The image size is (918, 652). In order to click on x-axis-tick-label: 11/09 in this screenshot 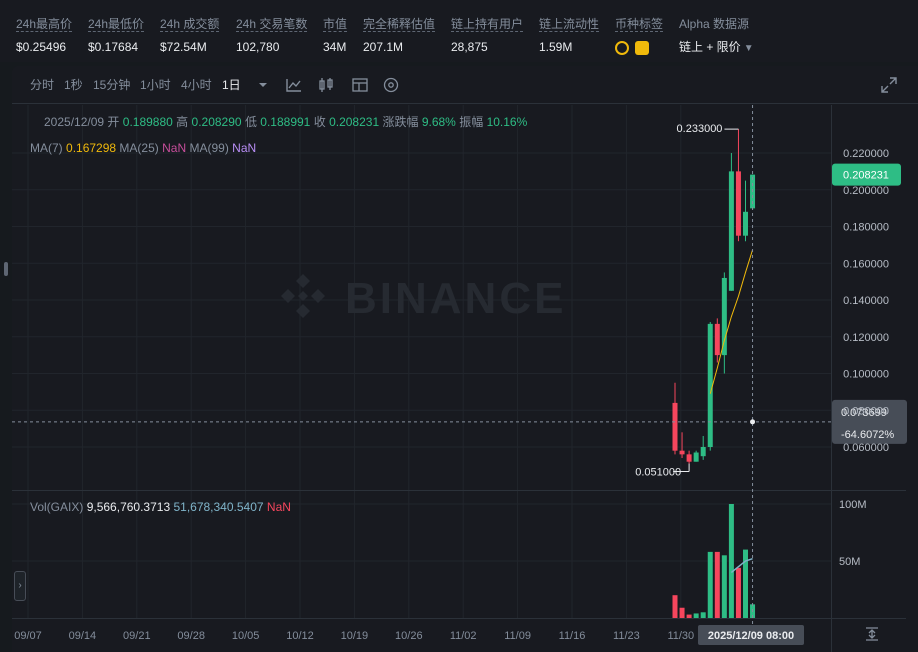, I will do `click(517, 636)`.